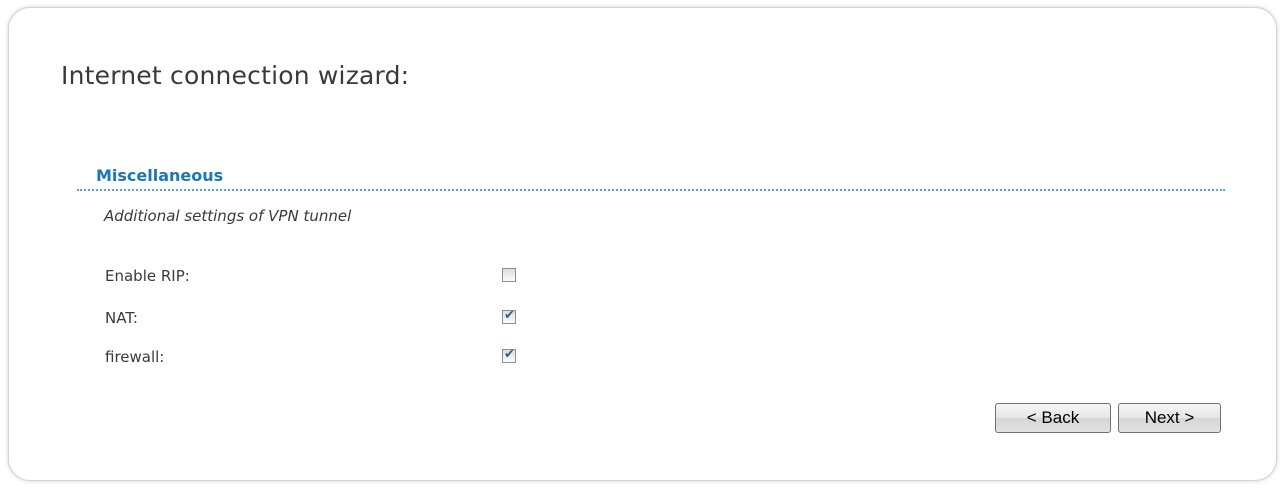  What do you see at coordinates (1053, 418) in the screenshot?
I see `back-button: < Back` at bounding box center [1053, 418].